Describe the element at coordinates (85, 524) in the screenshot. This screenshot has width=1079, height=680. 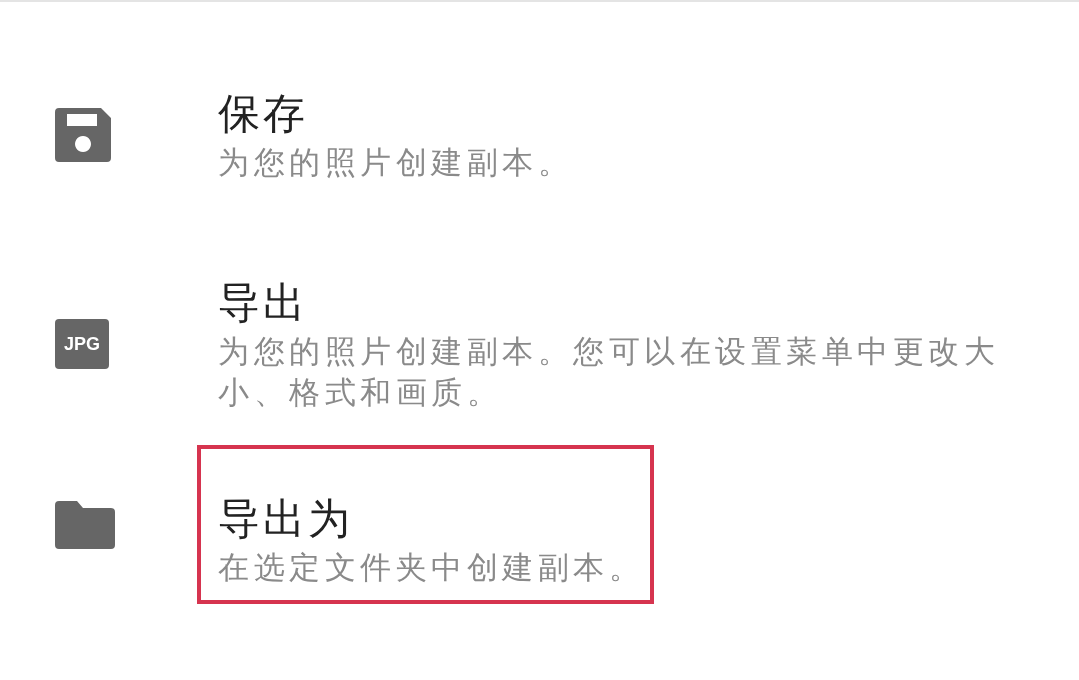
I see `folder-icon` at that location.